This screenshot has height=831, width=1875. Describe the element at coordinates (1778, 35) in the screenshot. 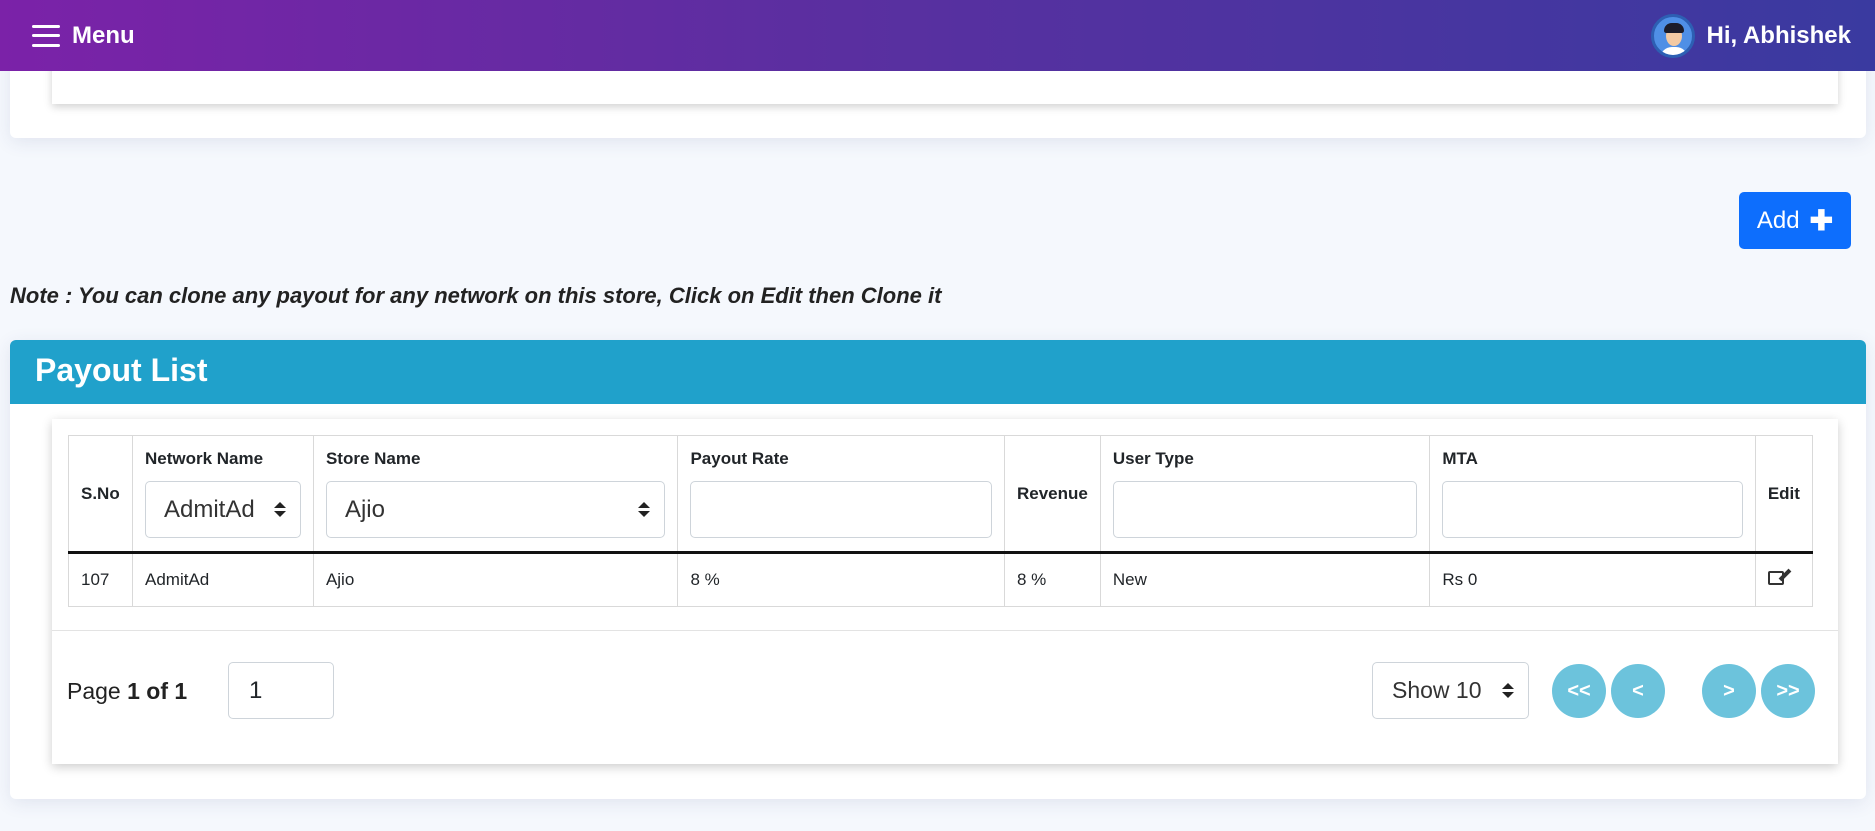

I see `user-greeting: Hi, Abhishek` at that location.